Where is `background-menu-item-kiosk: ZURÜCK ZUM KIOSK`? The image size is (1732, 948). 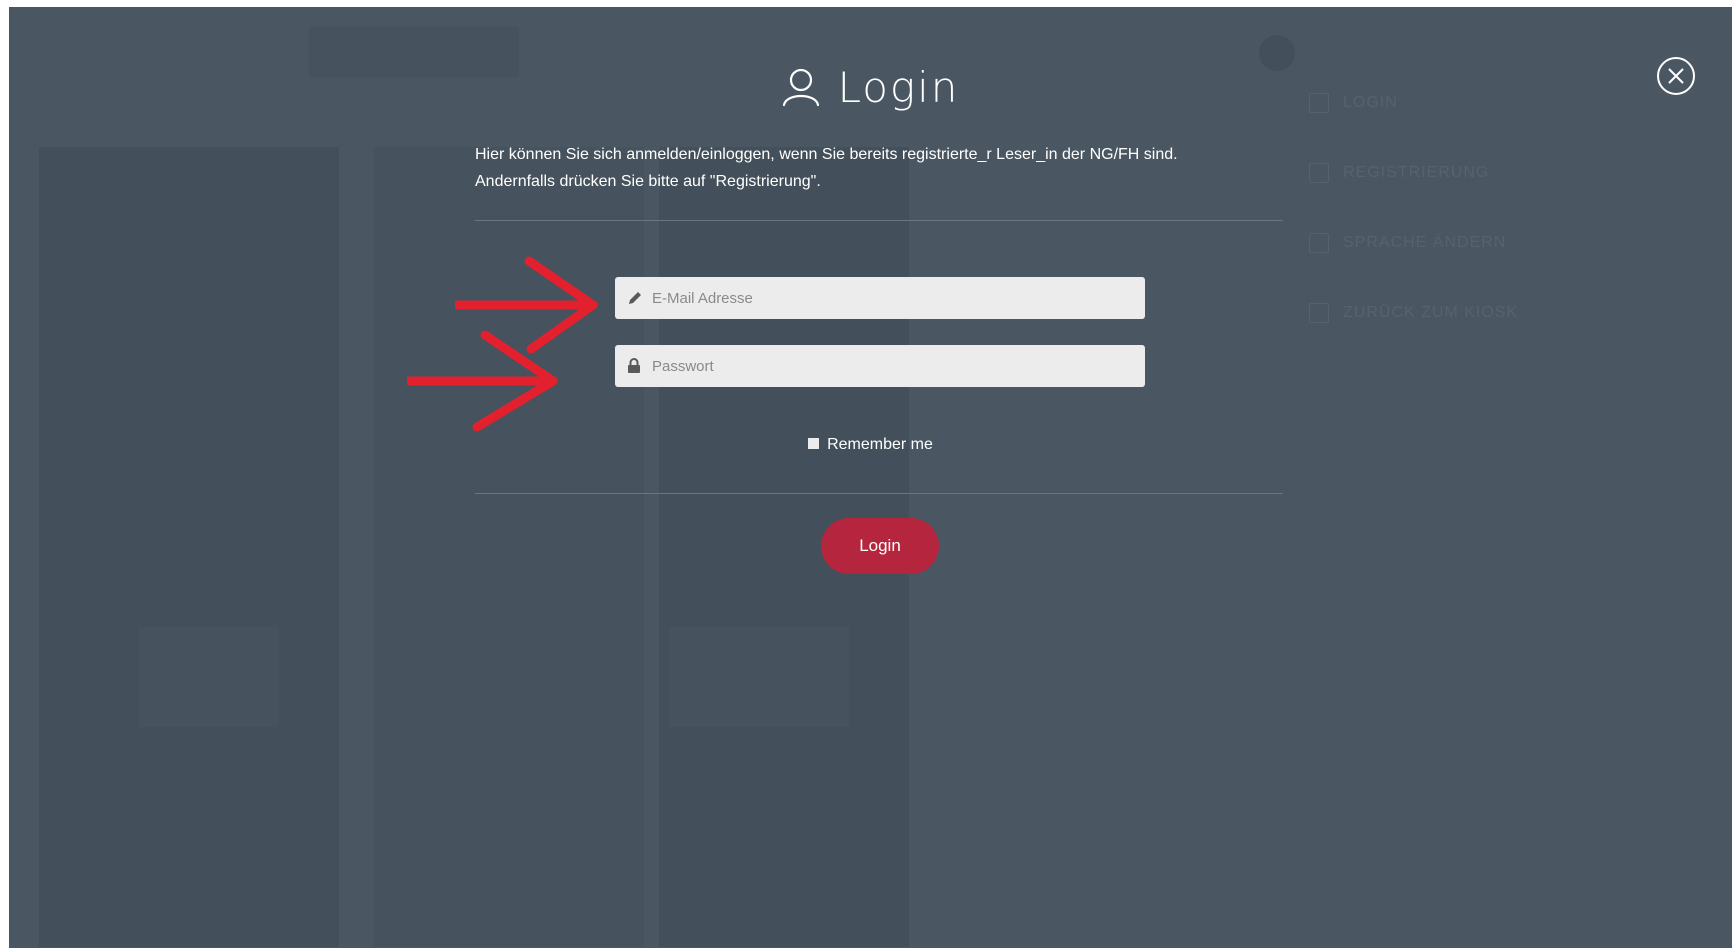 background-menu-item-kiosk: ZURÜCK ZUM KIOSK is located at coordinates (1413, 313).